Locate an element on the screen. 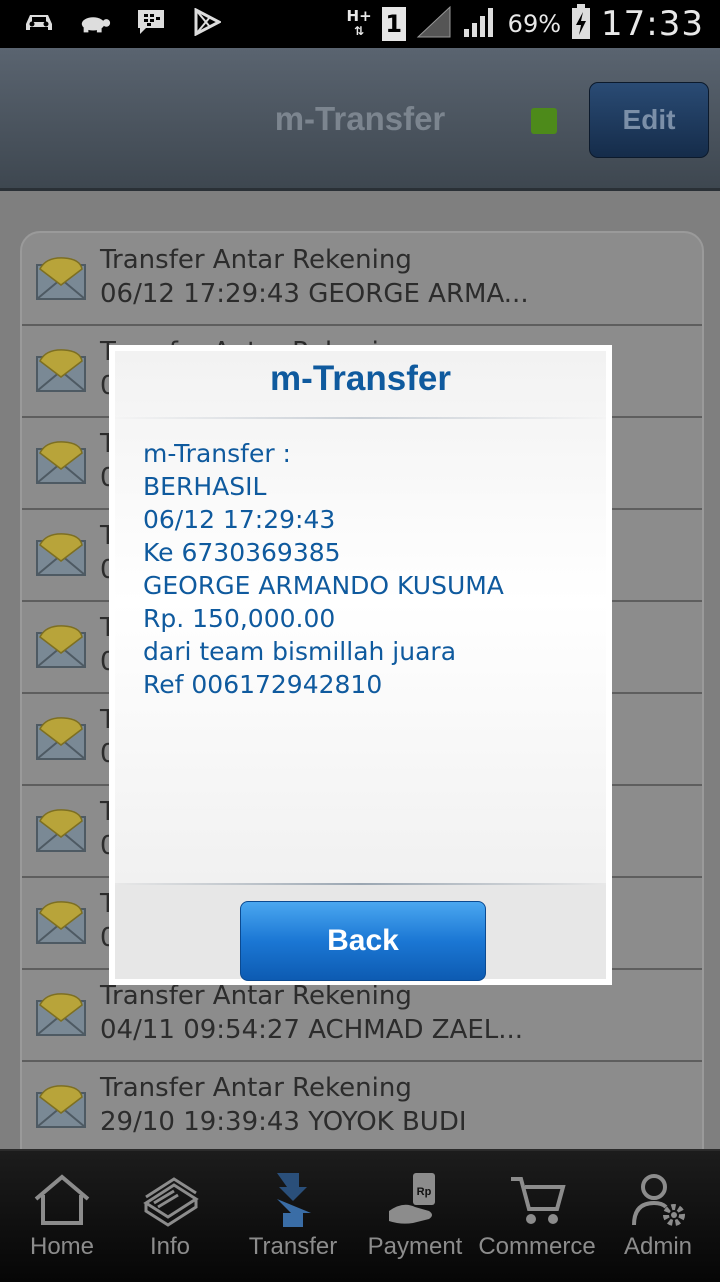 The image size is (720, 1282). cart-icon is located at coordinates (537, 1200).